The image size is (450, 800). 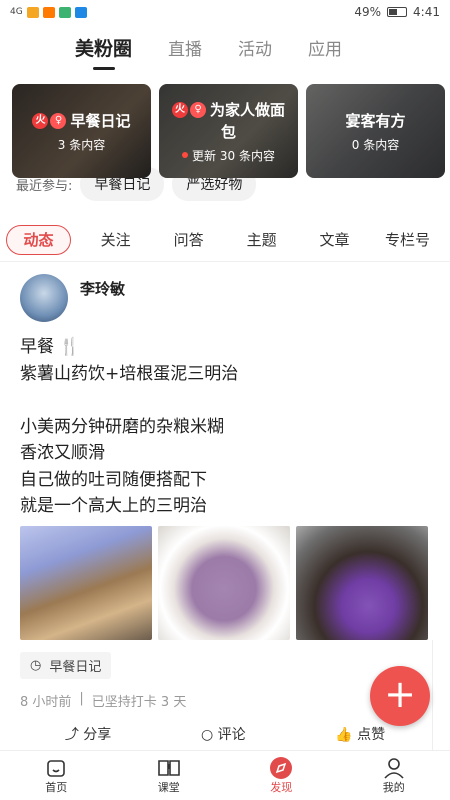 I want to click on post-line: 小美两分钟研磨的杂粮米糊, so click(x=122, y=426).